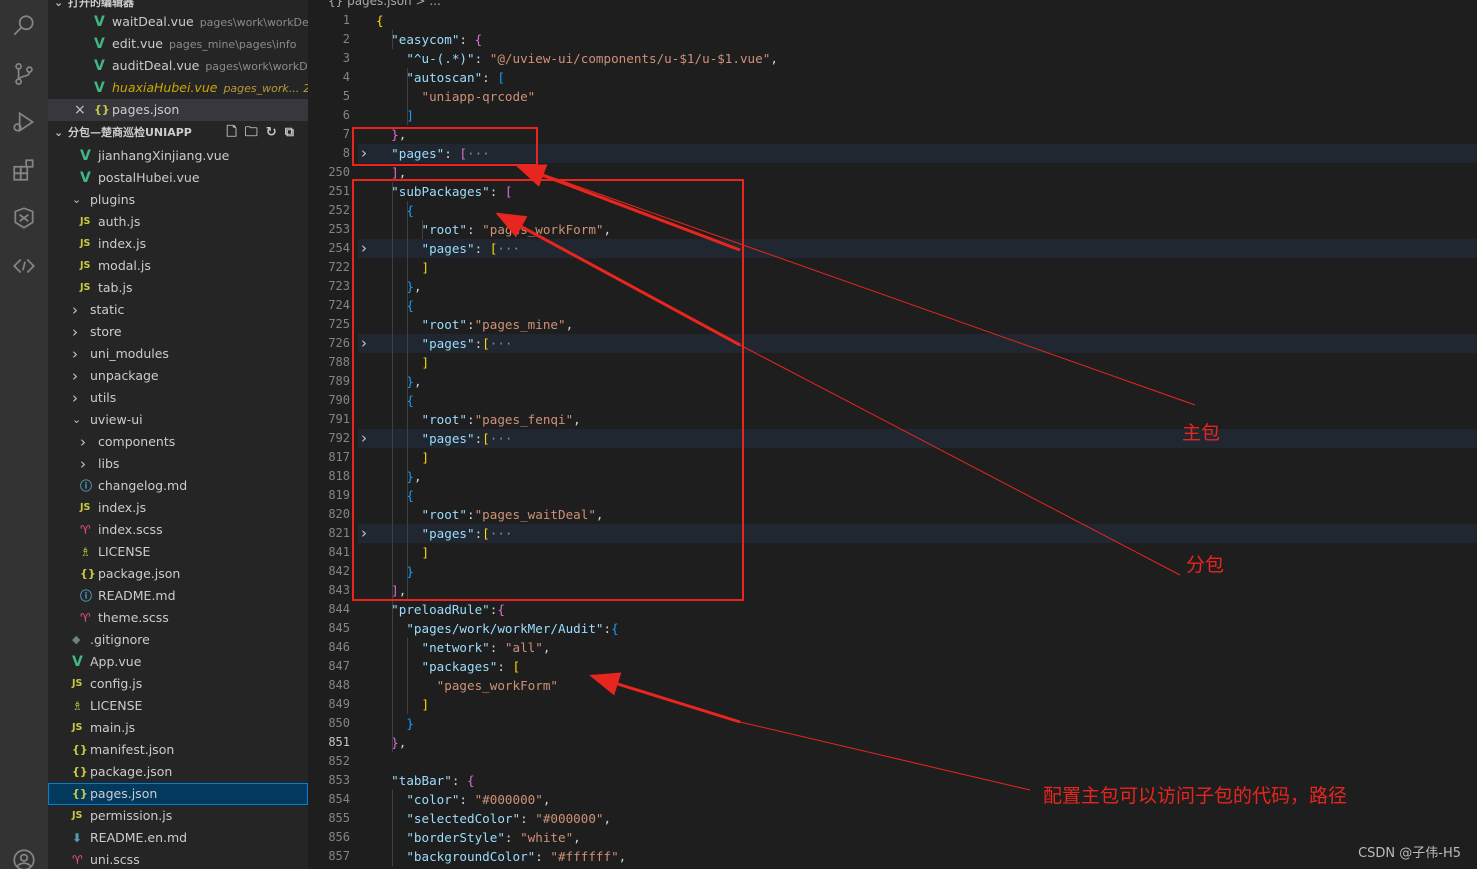  Describe the element at coordinates (255, 132) in the screenshot. I see `new-folder-icon: 🗀` at that location.